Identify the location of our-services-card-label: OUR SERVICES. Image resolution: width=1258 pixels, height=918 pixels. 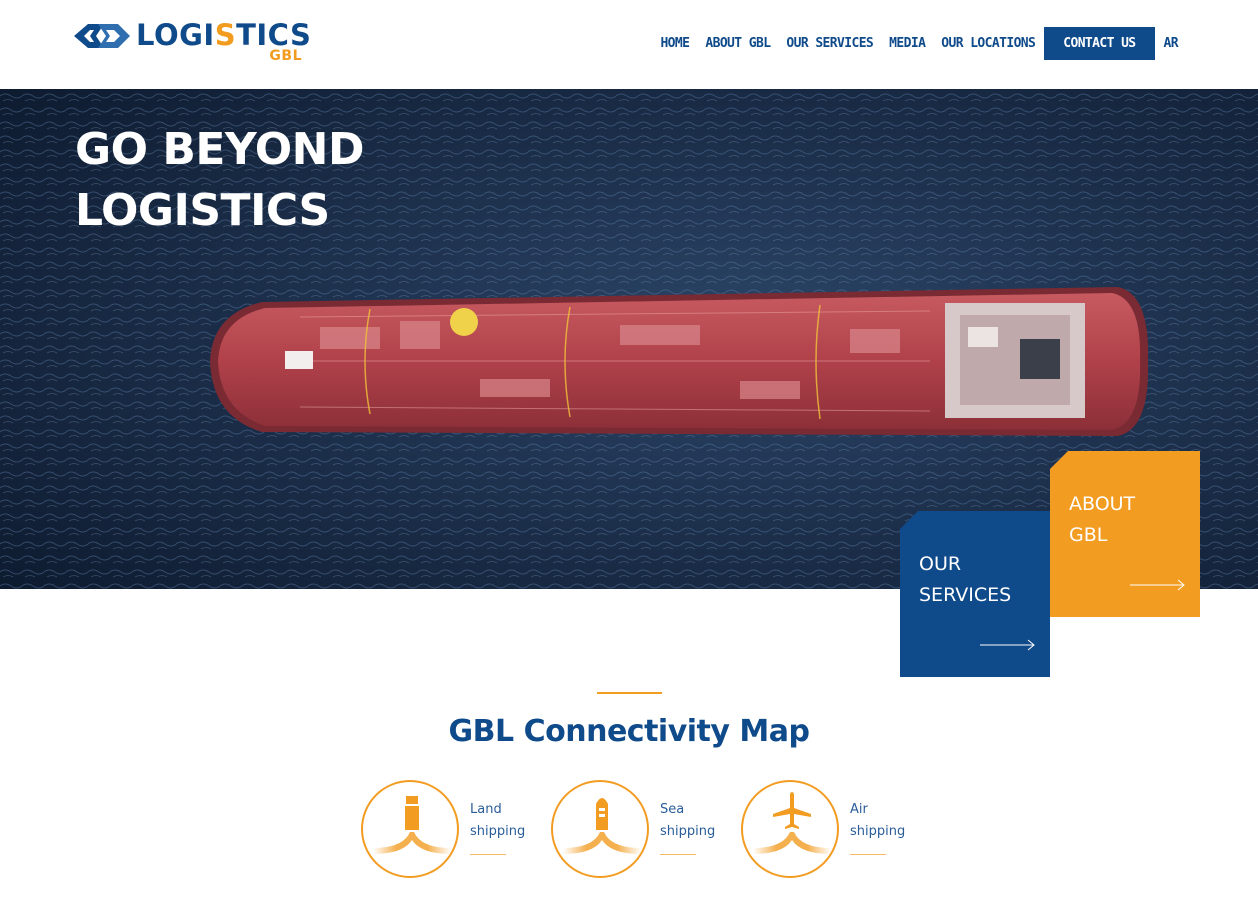
(965, 579).